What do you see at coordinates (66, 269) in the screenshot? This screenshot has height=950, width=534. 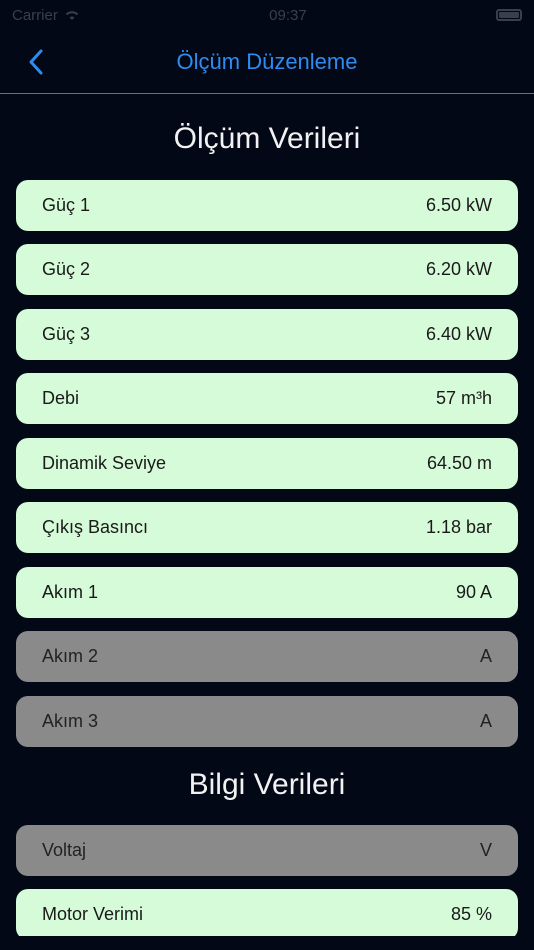 I see `row-label: Güç 2` at bounding box center [66, 269].